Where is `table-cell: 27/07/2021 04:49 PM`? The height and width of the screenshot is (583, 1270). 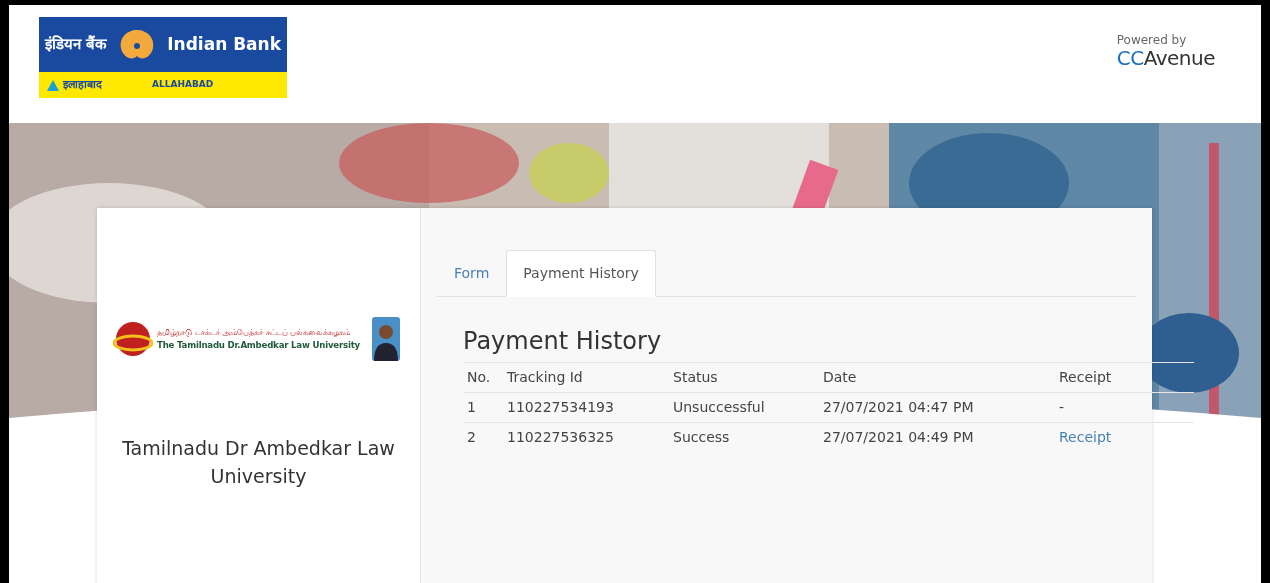 table-cell: 27/07/2021 04:49 PM is located at coordinates (937, 437).